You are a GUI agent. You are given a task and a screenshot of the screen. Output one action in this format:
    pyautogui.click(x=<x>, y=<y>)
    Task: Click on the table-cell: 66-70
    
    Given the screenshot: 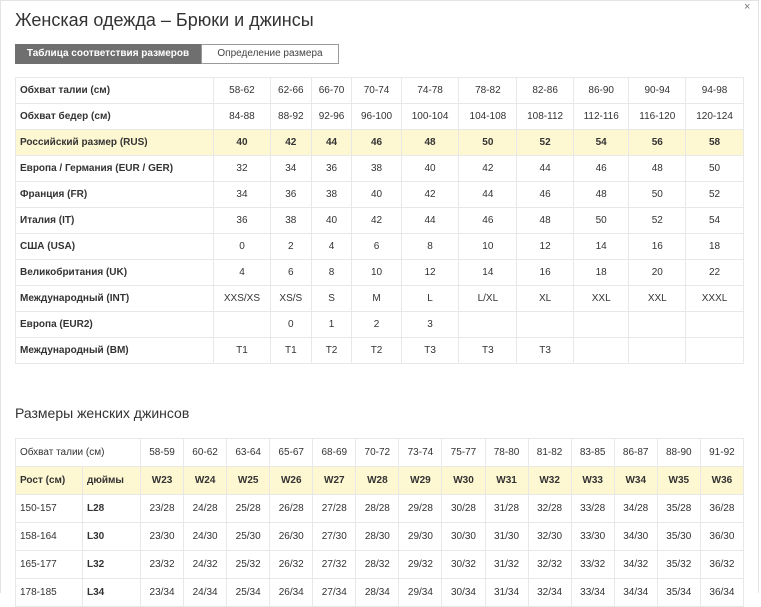 What is the action you would take?
    pyautogui.click(x=331, y=90)
    